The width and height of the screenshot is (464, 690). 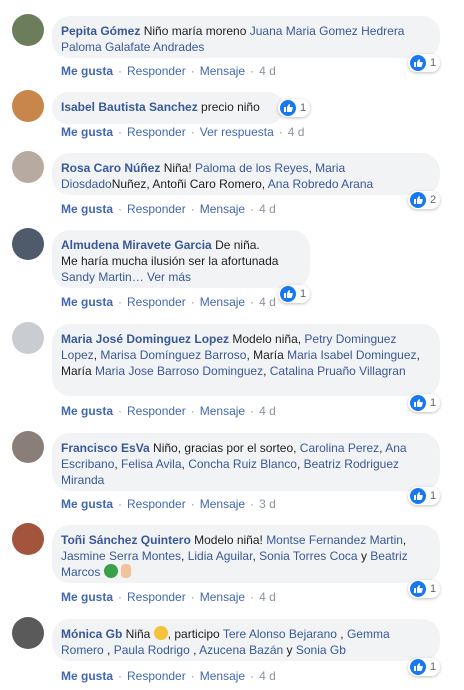 What do you see at coordinates (237, 132) in the screenshot?
I see `view-reply-link: Ver respuesta` at bounding box center [237, 132].